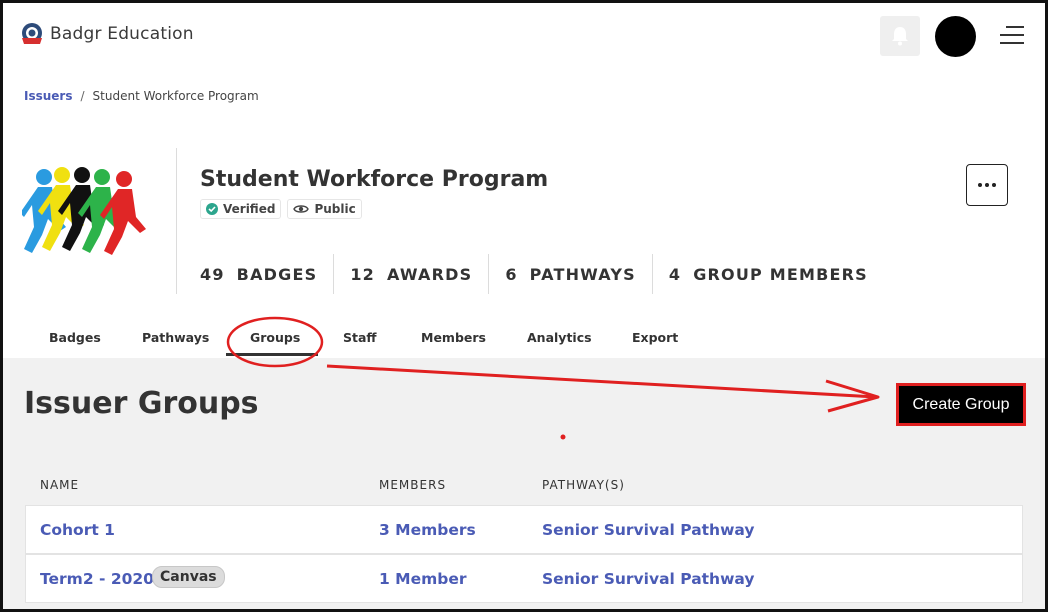  What do you see at coordinates (360, 337) in the screenshot?
I see `tab-staff: Staff` at bounding box center [360, 337].